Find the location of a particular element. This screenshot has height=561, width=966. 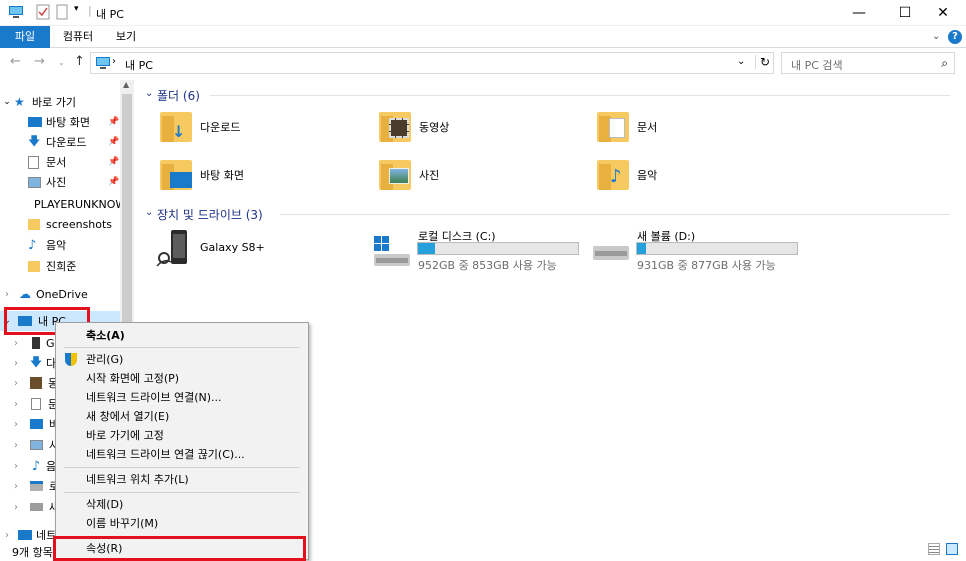

search-box: 내 PC 검색 ⌕ is located at coordinates (868, 63).